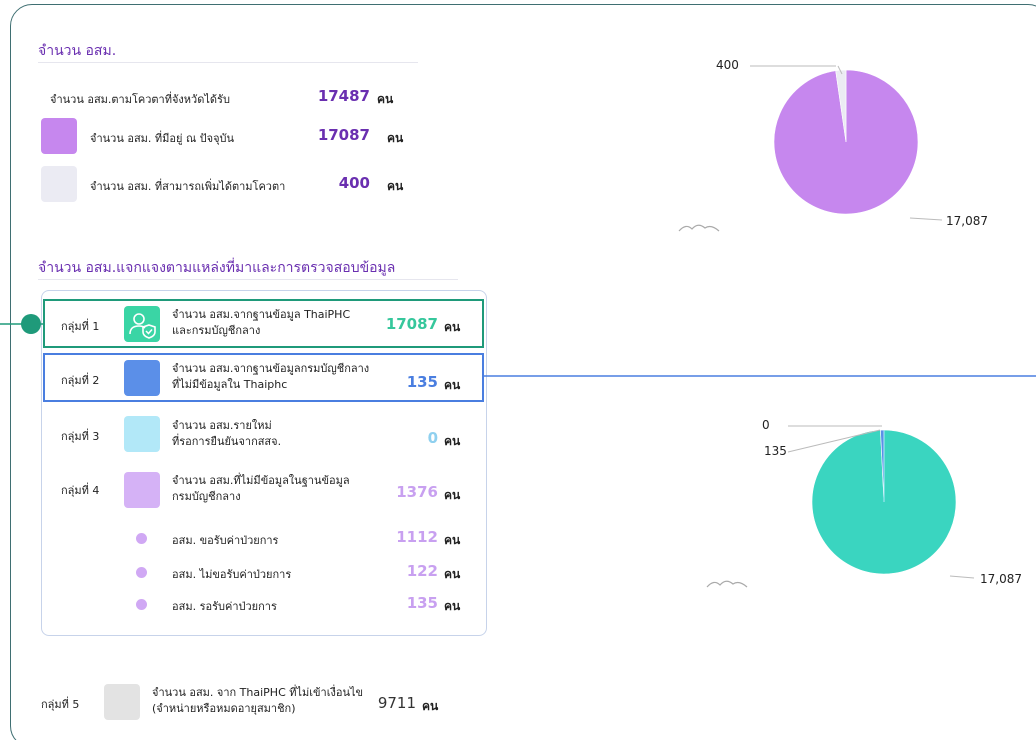 The image size is (1036, 740). What do you see at coordinates (411, 324) in the screenshot?
I see `group1-value: 17087` at bounding box center [411, 324].